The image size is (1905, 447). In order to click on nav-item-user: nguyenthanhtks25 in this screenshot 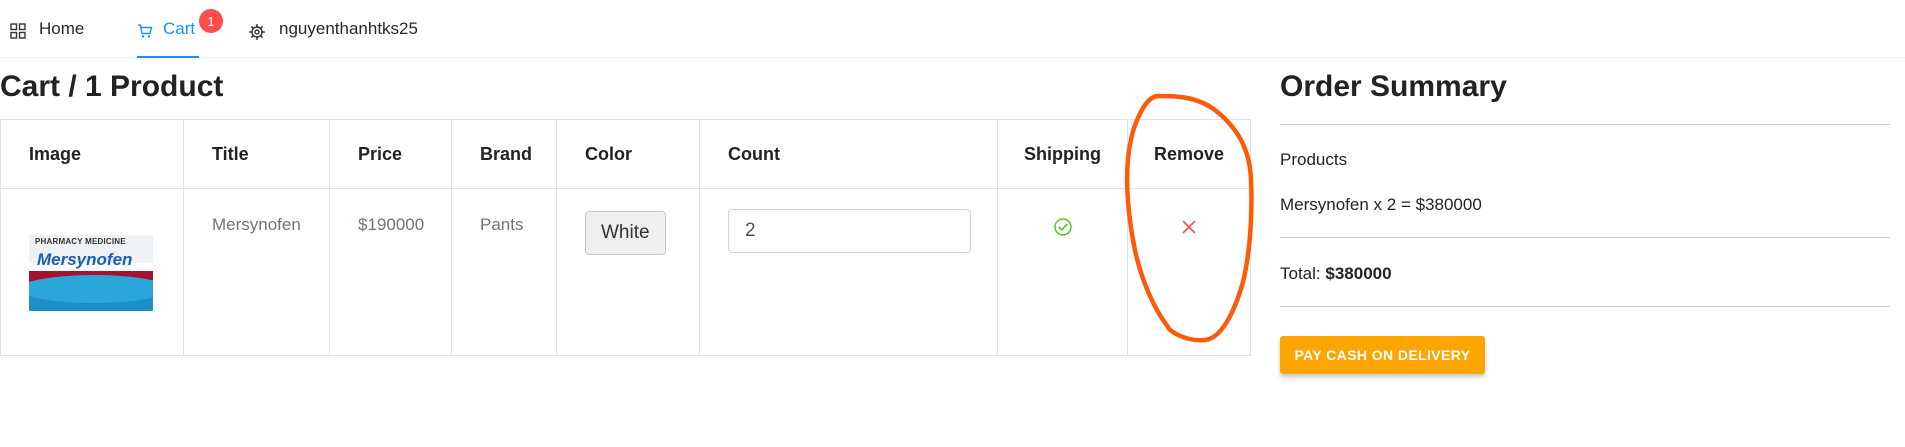, I will do `click(333, 29)`.